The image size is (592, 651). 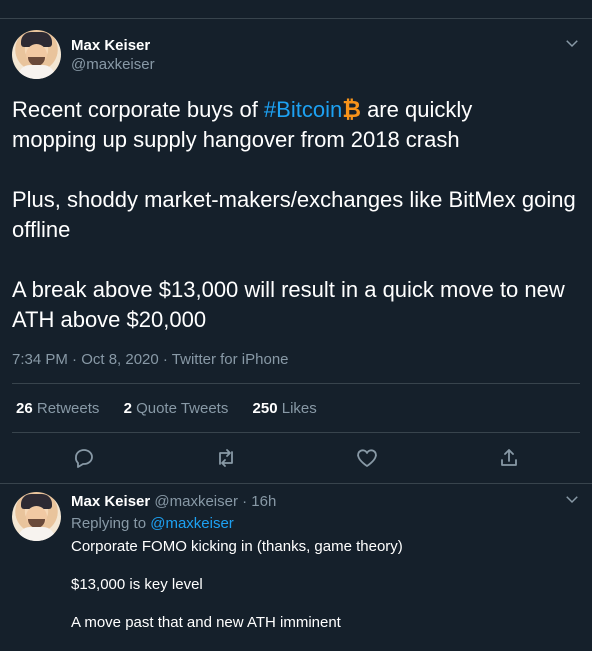 What do you see at coordinates (206, 622) in the screenshot?
I see `reply-line-3: A move past that and new ATH imminent` at bounding box center [206, 622].